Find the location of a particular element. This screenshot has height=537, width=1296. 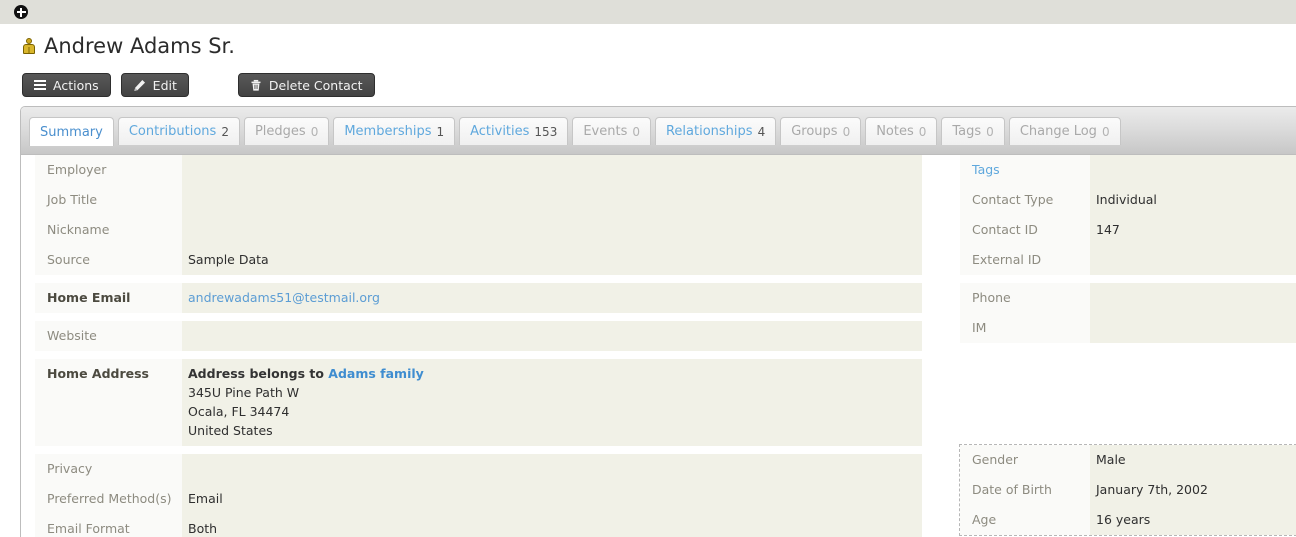

field-value: Email is located at coordinates (552, 499).